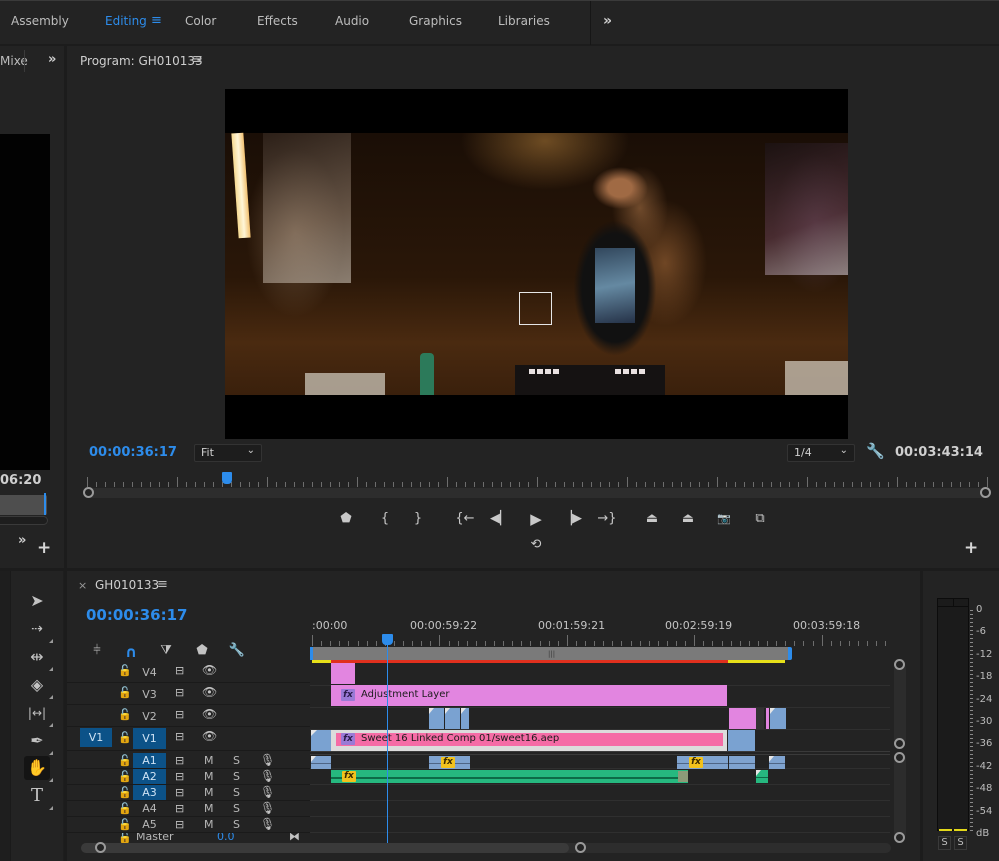 The height and width of the screenshot is (861, 999). What do you see at coordinates (960, 843) in the screenshot?
I see `solo-right-button: S` at bounding box center [960, 843].